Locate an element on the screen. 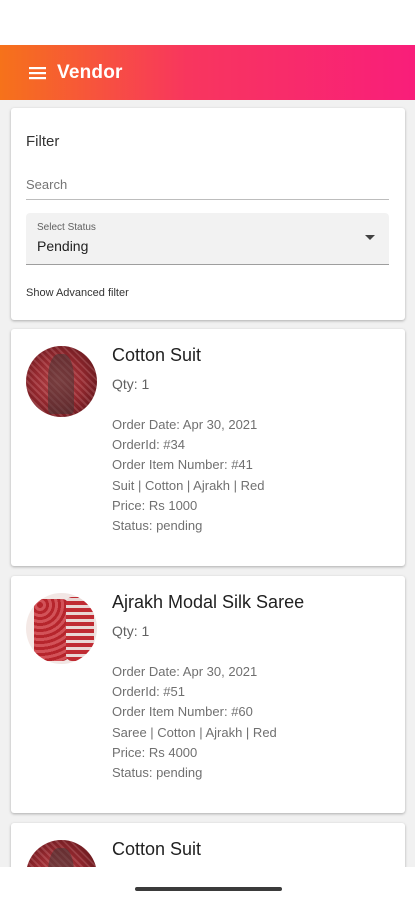  app-title: Vendor is located at coordinates (90, 72).